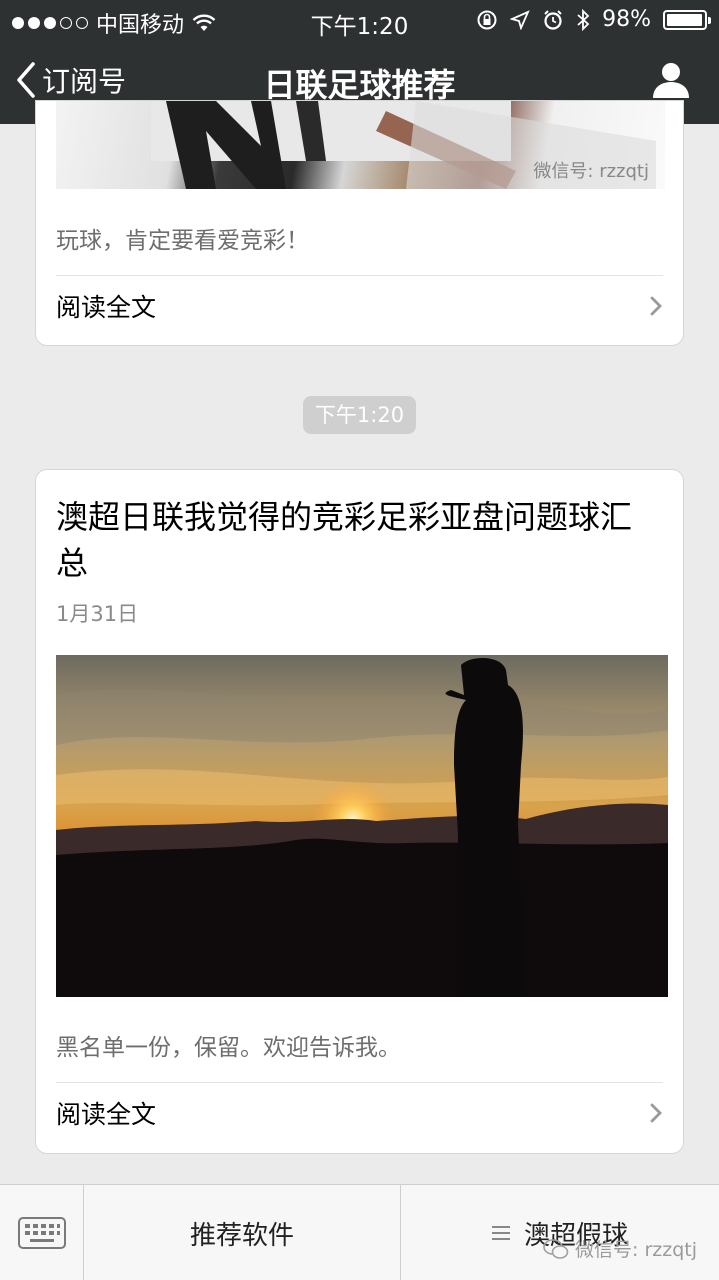 Image resolution: width=719 pixels, height=1280 pixels. What do you see at coordinates (182, 241) in the screenshot?
I see `article-digest: 玩球，肯定要看爱竞彩！` at bounding box center [182, 241].